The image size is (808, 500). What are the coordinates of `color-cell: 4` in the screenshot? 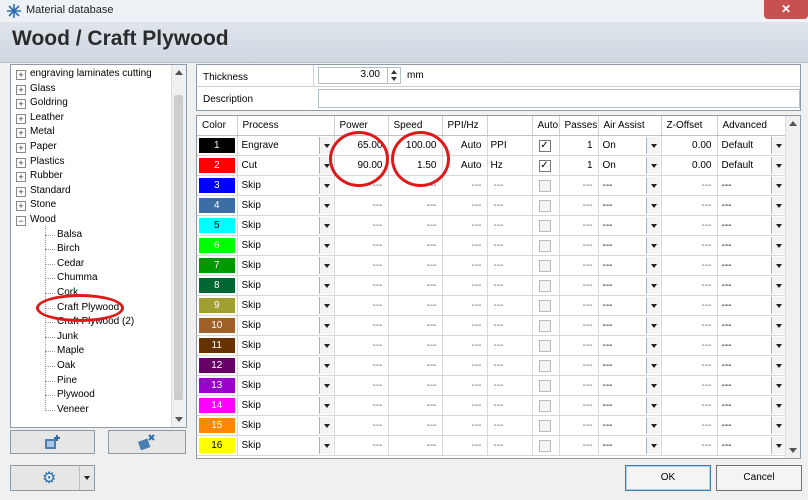 It's located at (217, 205).